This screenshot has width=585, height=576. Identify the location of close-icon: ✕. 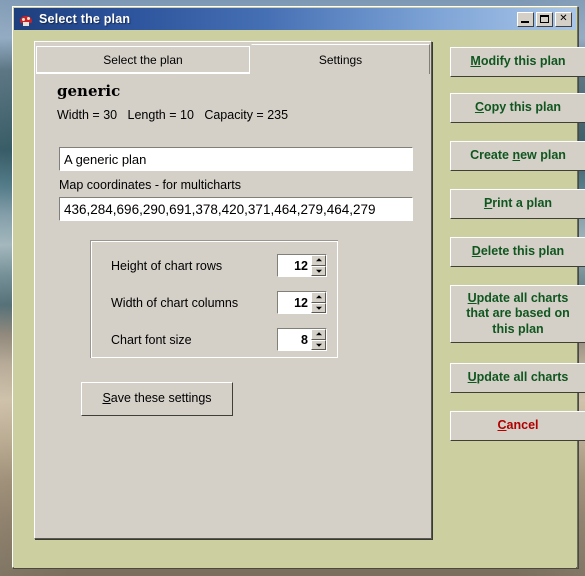
(563, 18).